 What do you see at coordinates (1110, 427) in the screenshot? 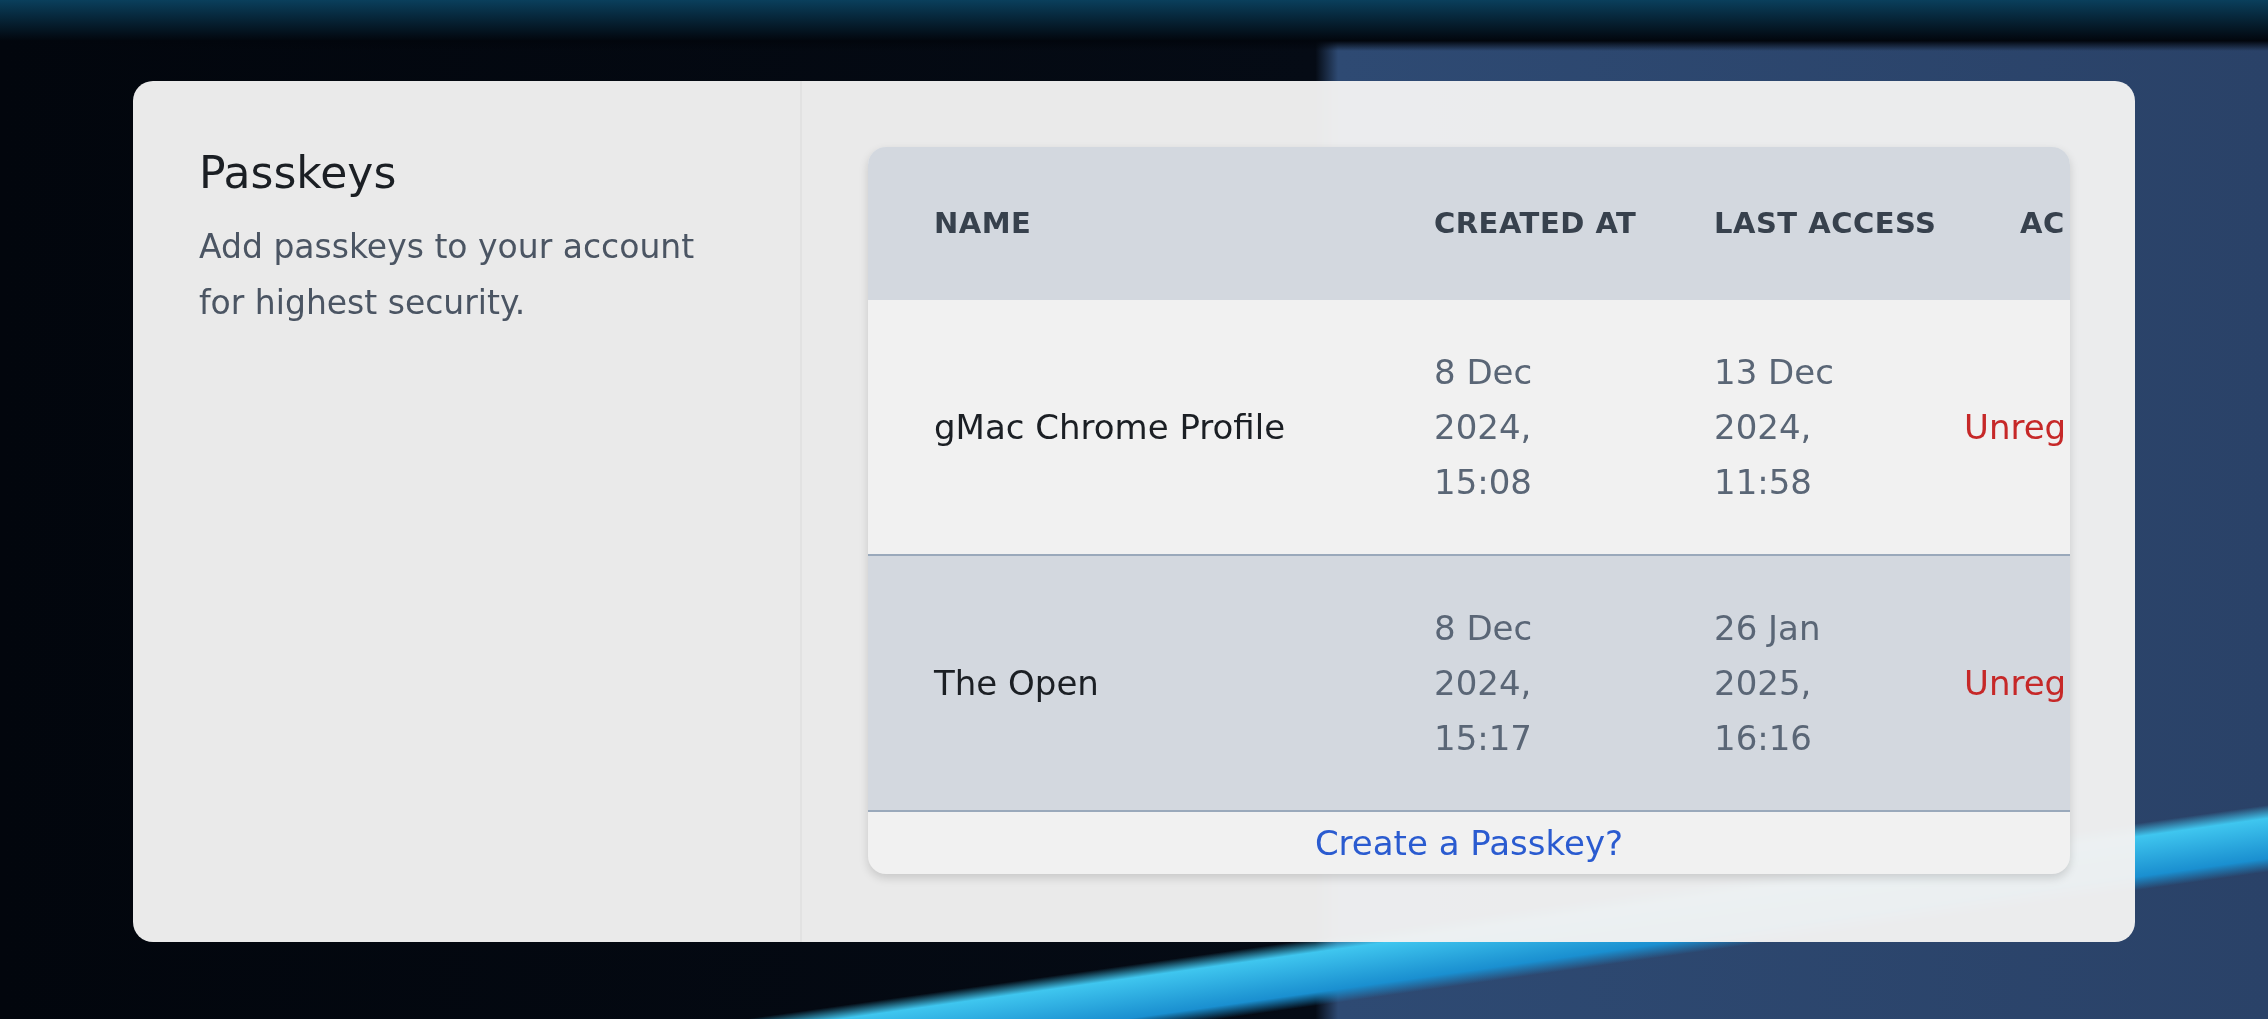
I see `name-cell-text: gMac Chrome Profile` at bounding box center [1110, 427].